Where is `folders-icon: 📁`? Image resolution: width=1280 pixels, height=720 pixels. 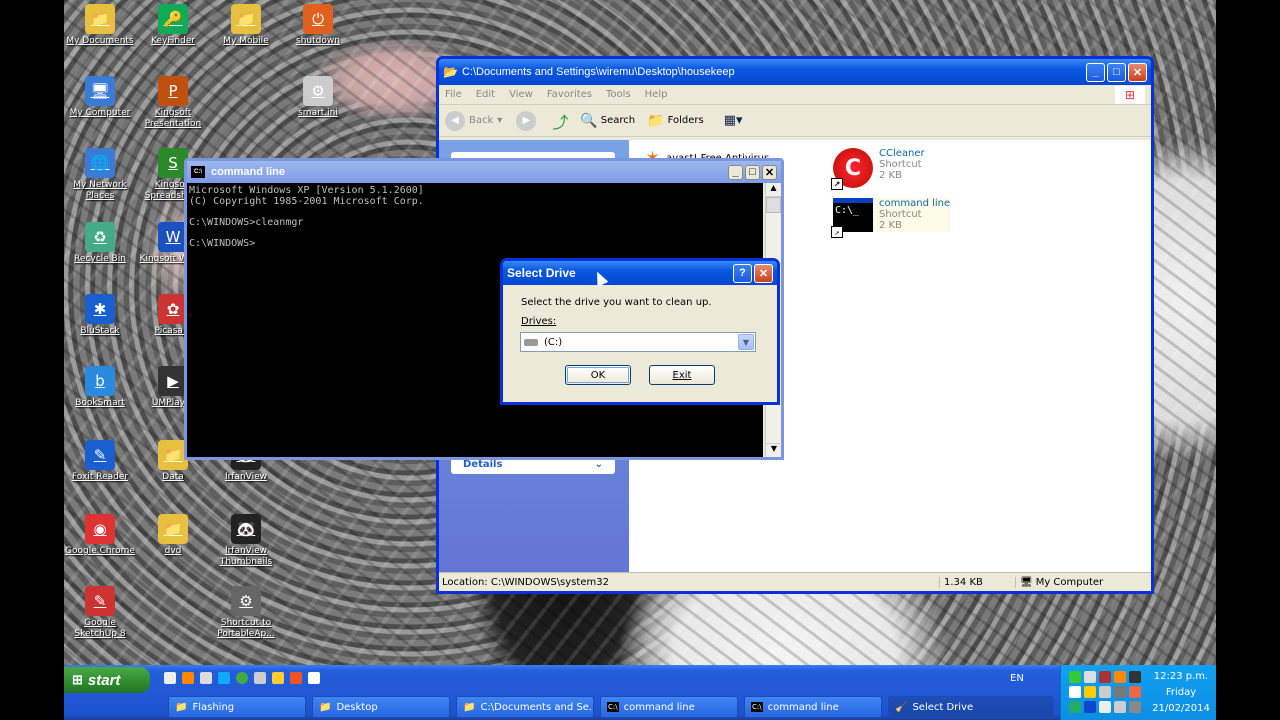 folders-icon: 📁 is located at coordinates (656, 120).